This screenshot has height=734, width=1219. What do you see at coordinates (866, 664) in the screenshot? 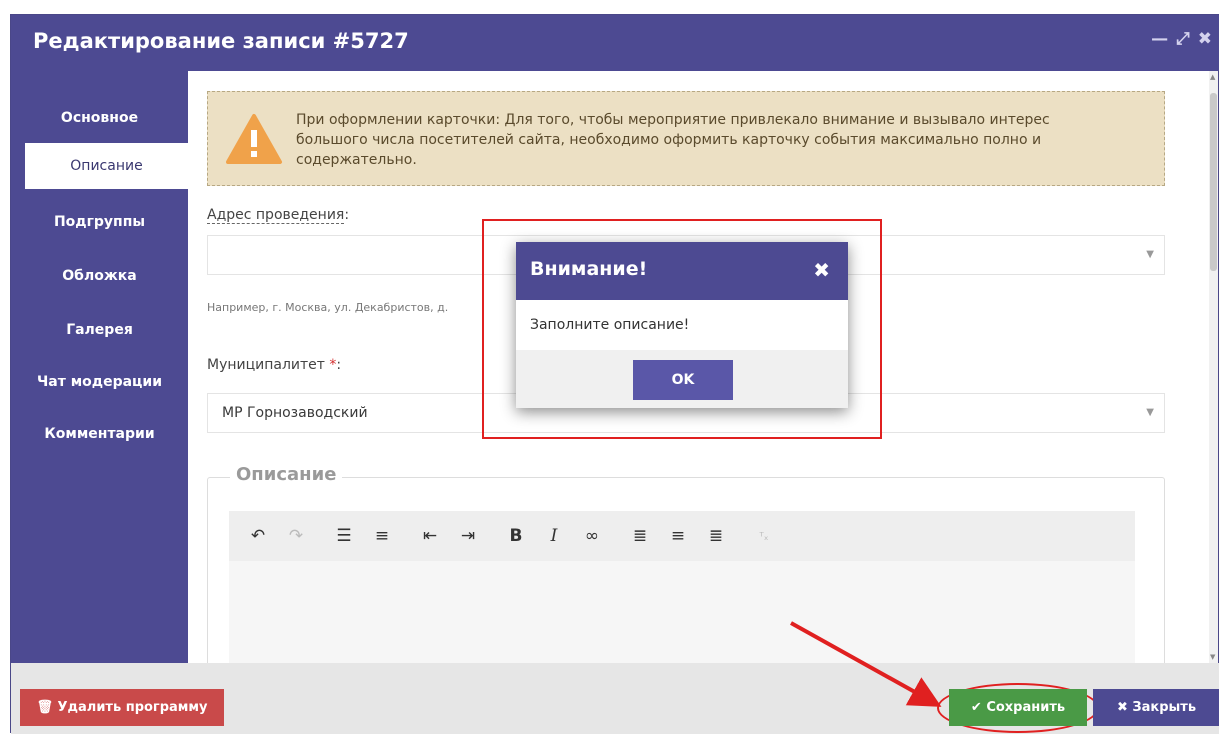
I see `annotation-arrow` at bounding box center [866, 664].